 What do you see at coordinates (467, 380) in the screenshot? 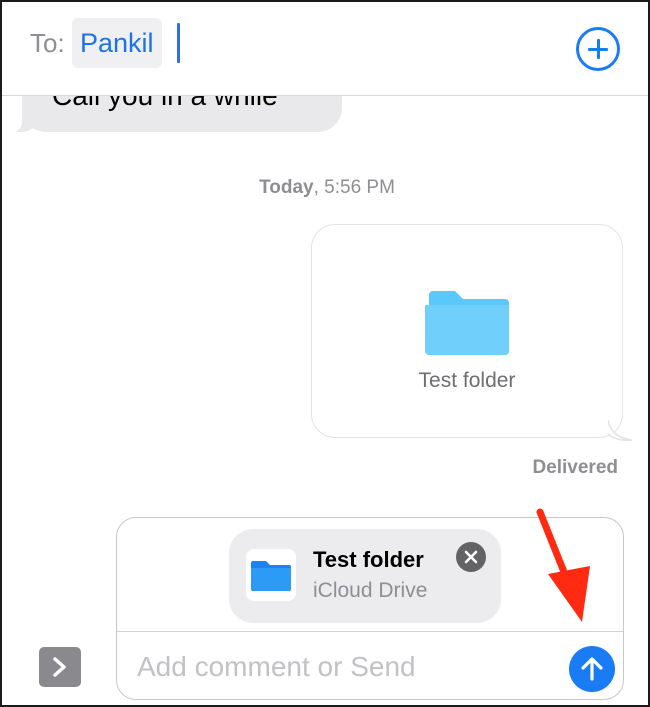
I see `sent-folder-label: Test folder` at bounding box center [467, 380].